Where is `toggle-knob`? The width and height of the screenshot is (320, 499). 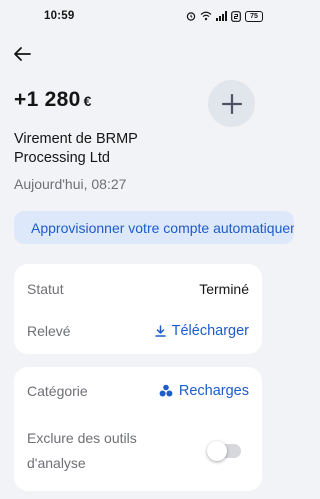 toggle-knob is located at coordinates (217, 451).